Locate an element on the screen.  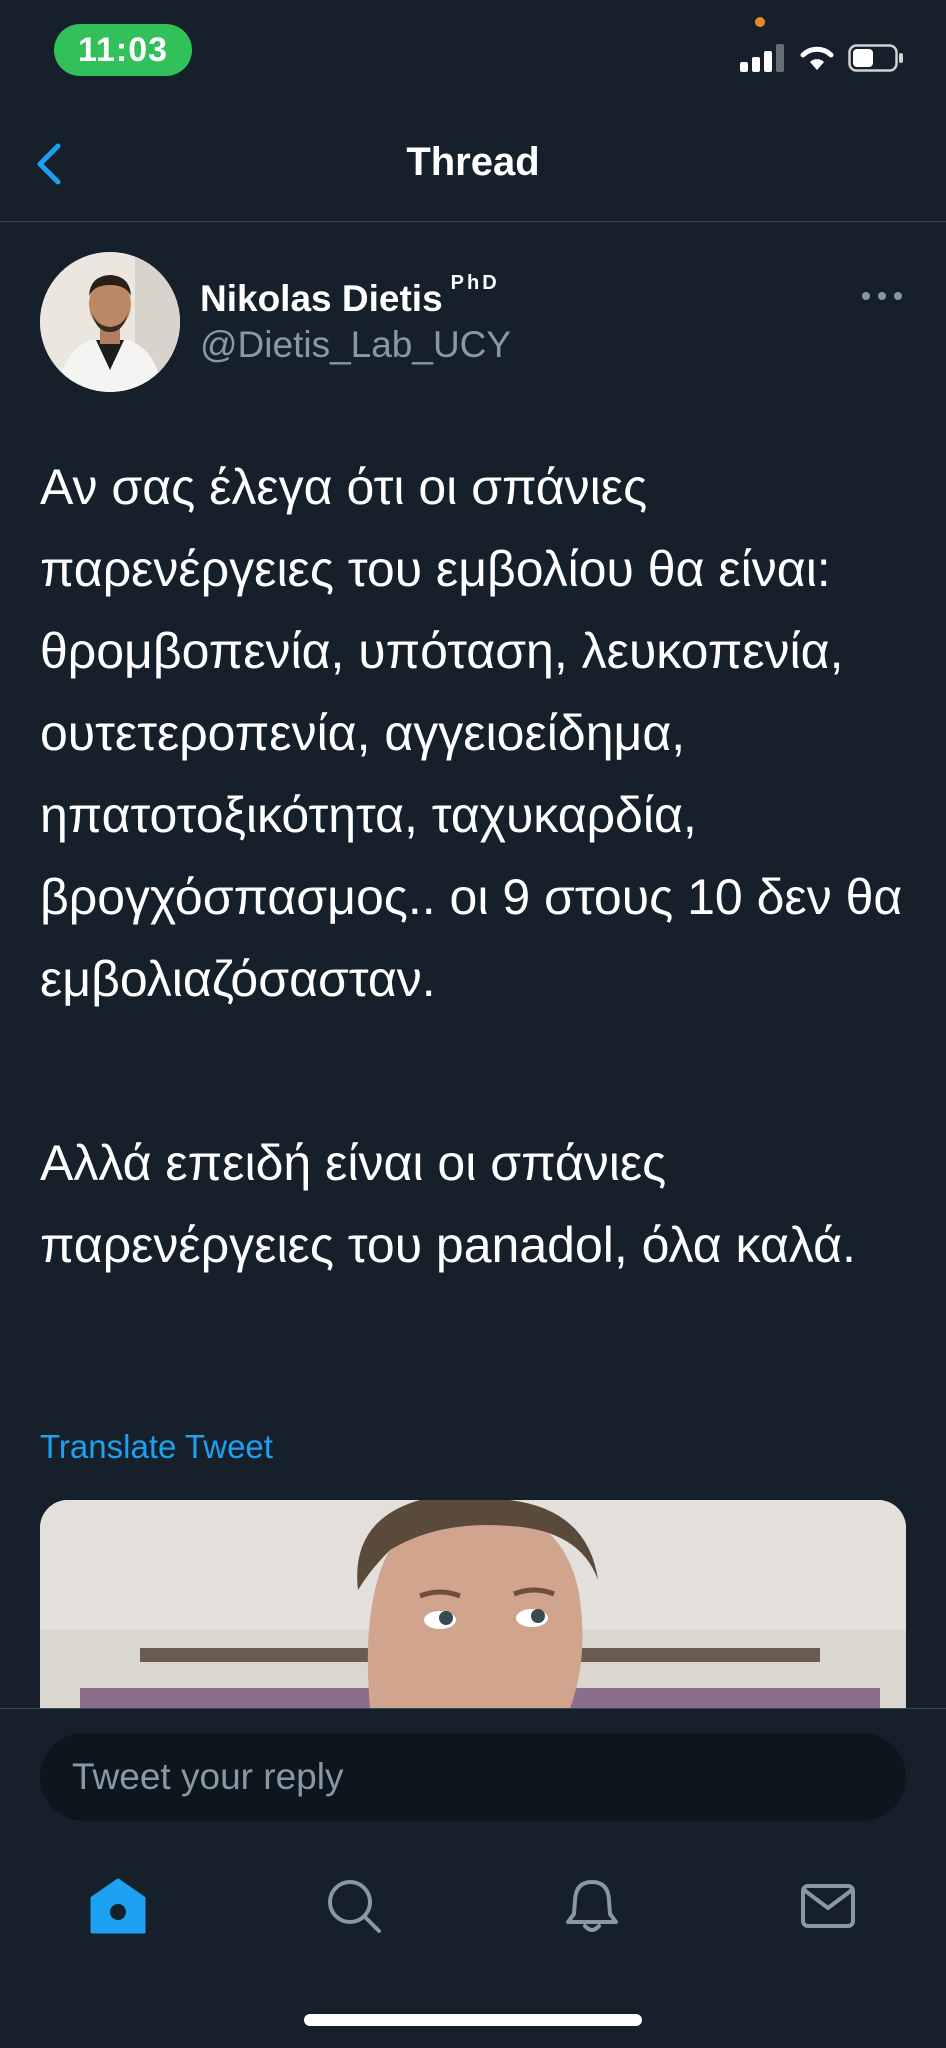
home-icon is located at coordinates (118, 1906).